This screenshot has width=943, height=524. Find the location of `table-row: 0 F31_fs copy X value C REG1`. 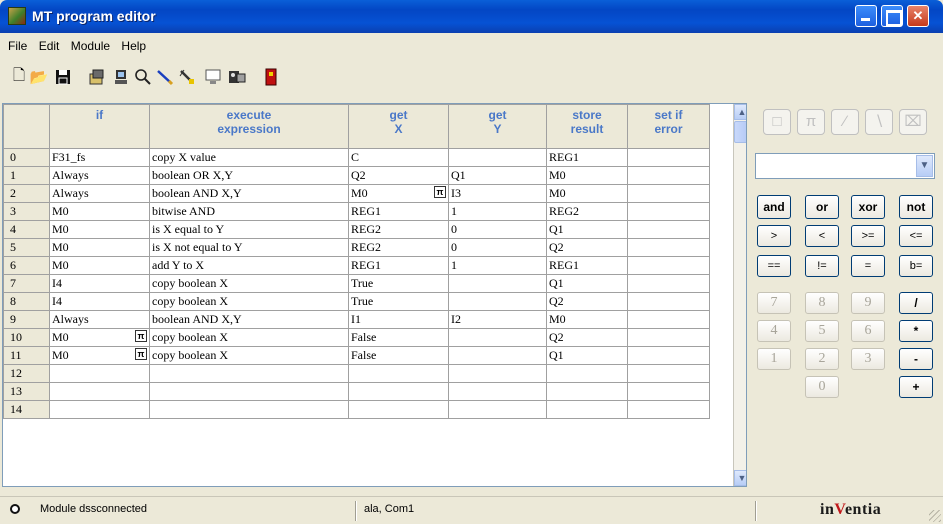

table-row: 0 F31_fs copy X value C REG1 is located at coordinates (356, 157).